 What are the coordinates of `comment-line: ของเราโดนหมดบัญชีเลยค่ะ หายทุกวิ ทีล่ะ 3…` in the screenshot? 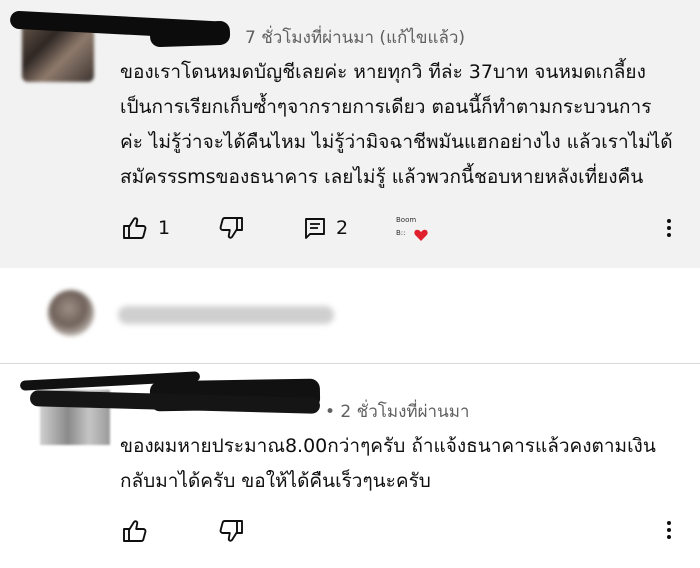 It's located at (383, 72).